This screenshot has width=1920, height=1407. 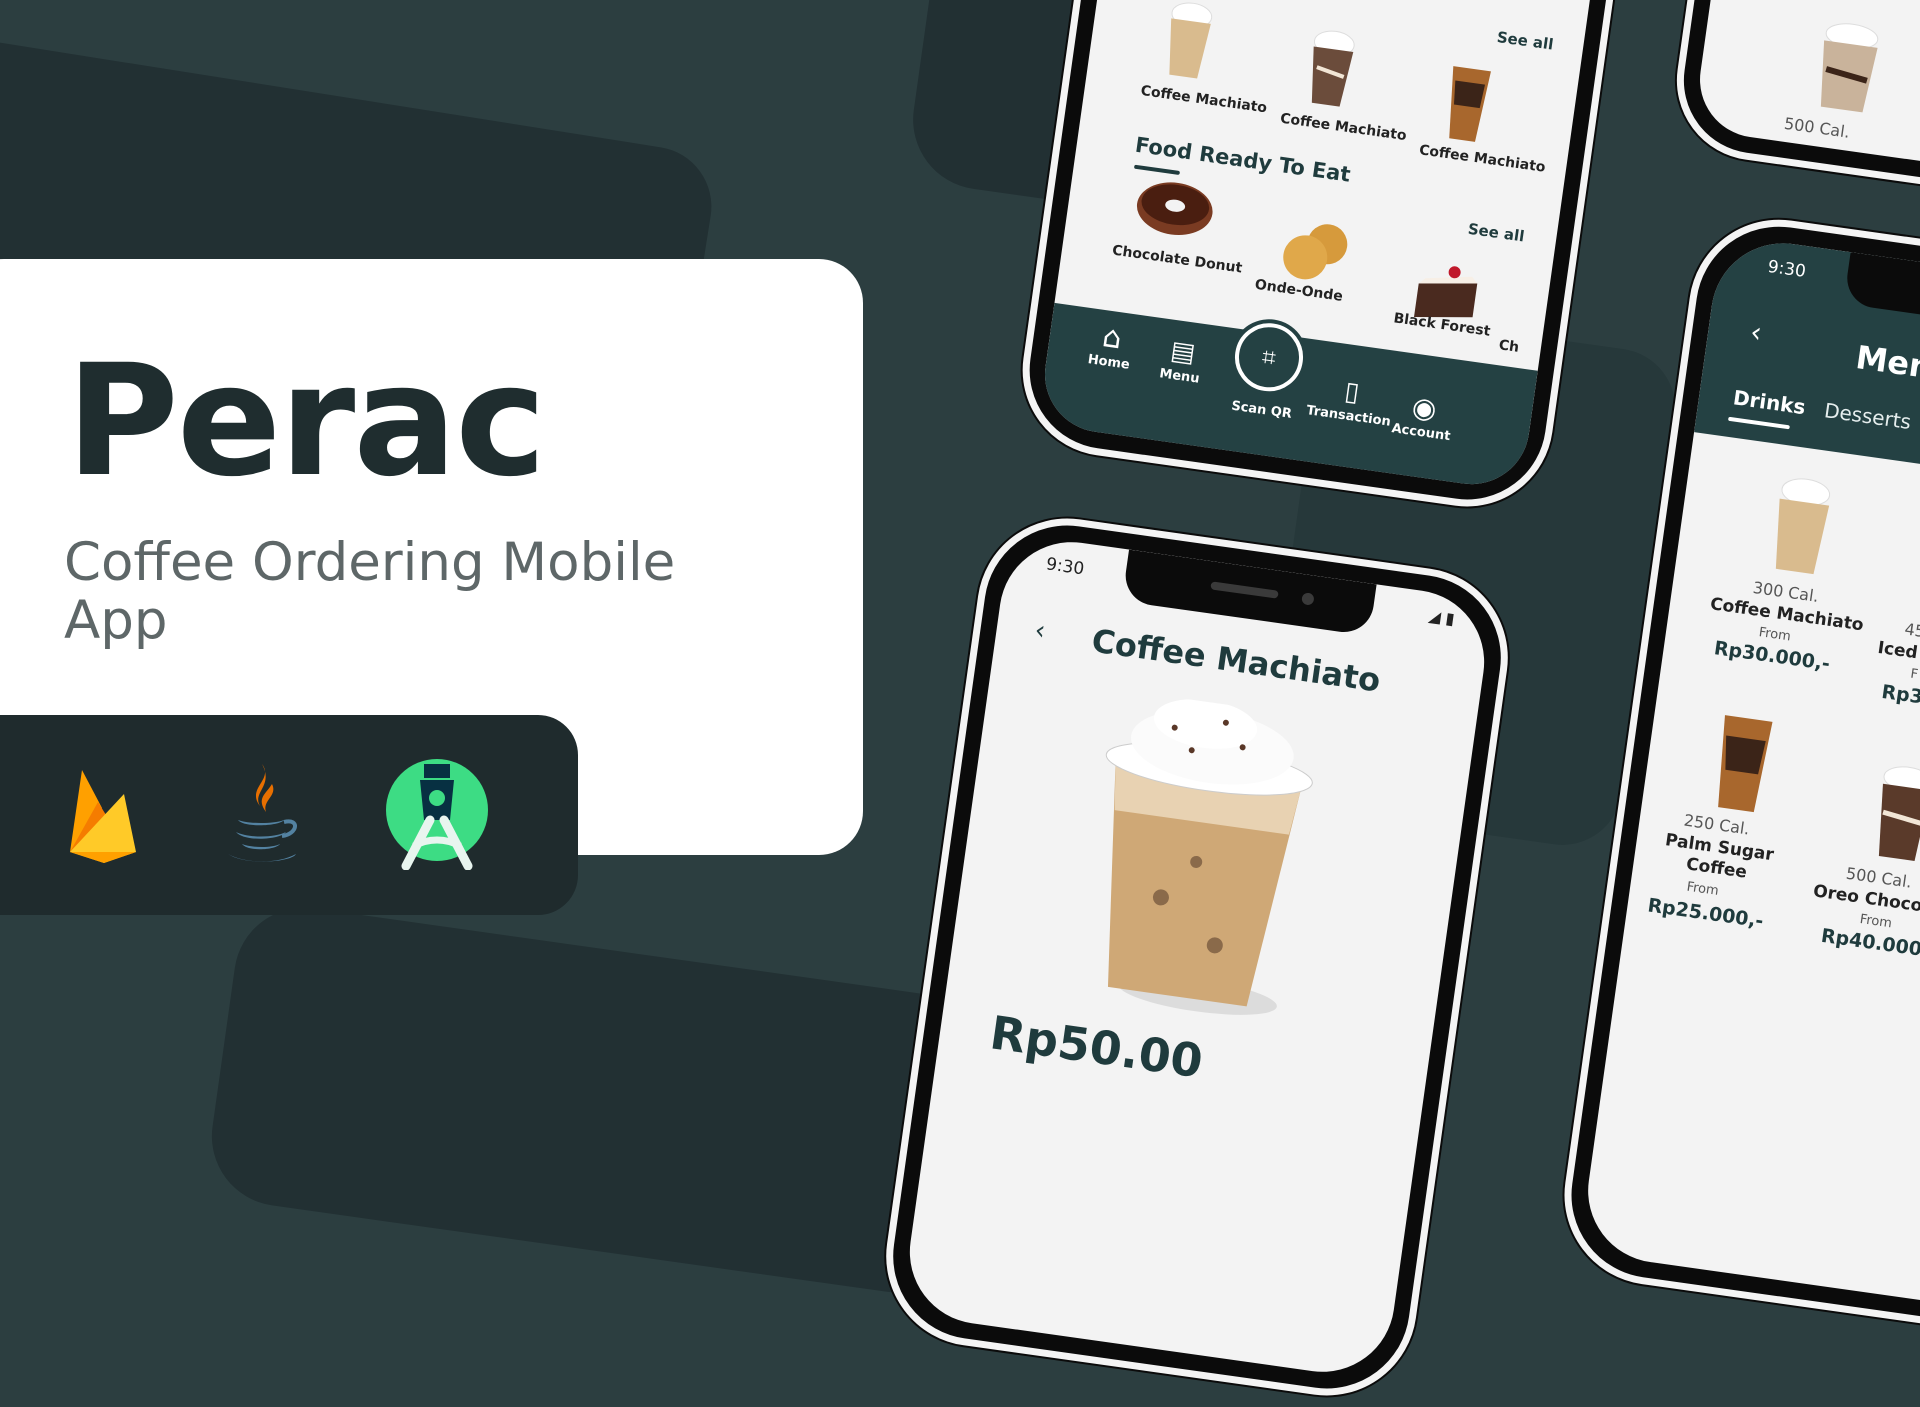 I want to click on item-price: Rp30.000,-, so click(x=1772, y=656).